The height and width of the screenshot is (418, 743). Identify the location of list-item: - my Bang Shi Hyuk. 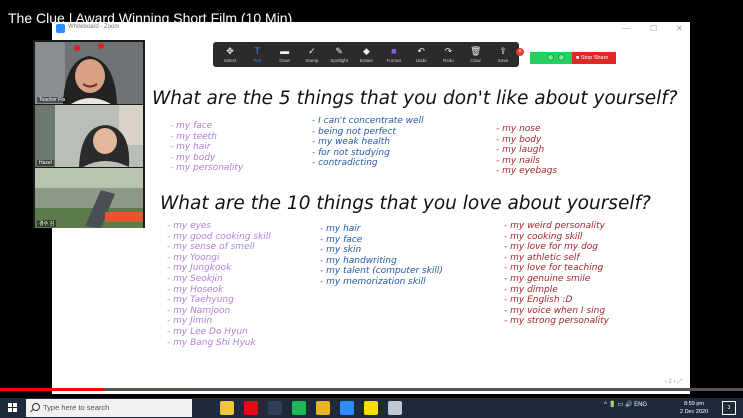
(211, 342).